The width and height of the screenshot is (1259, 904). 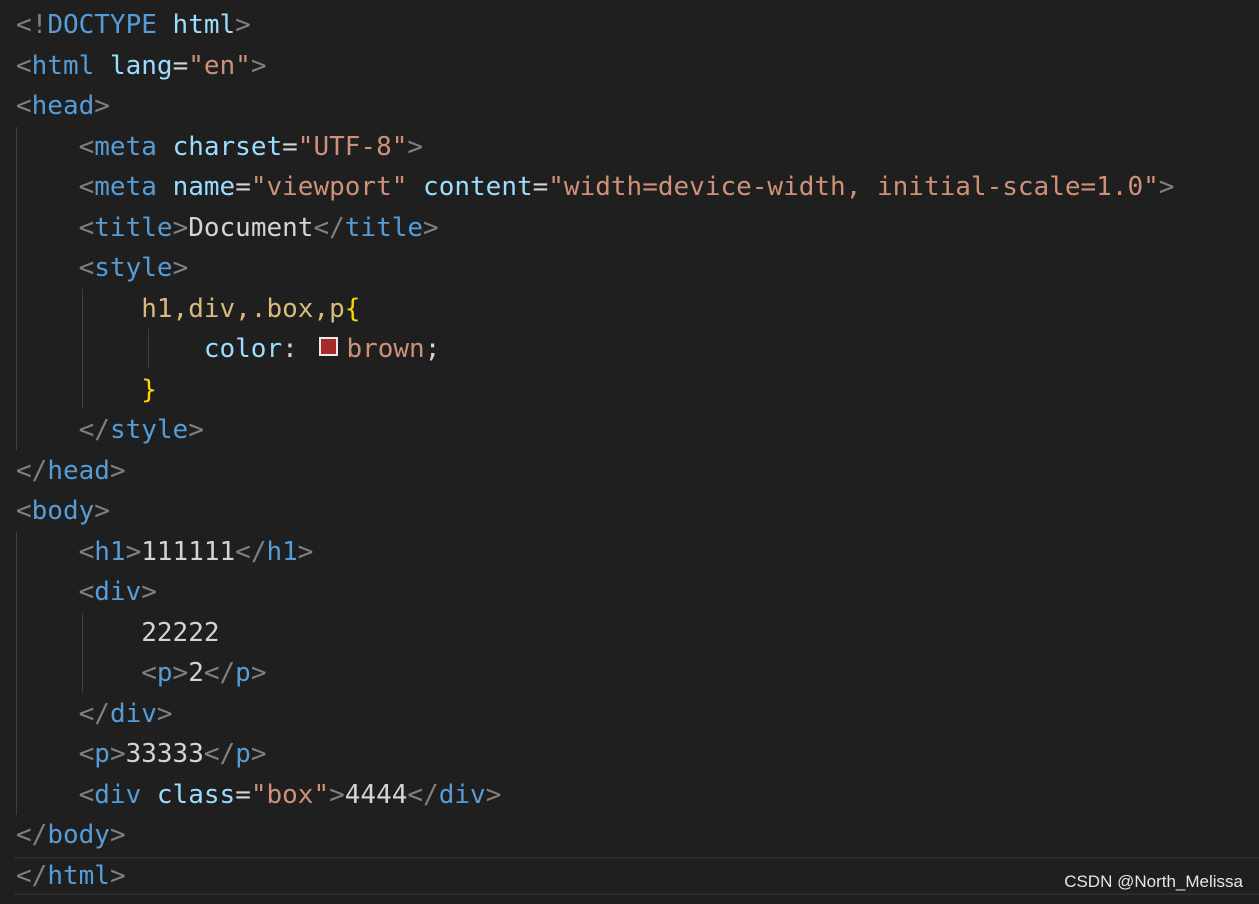 I want to click on code-token: body, so click(x=78, y=835).